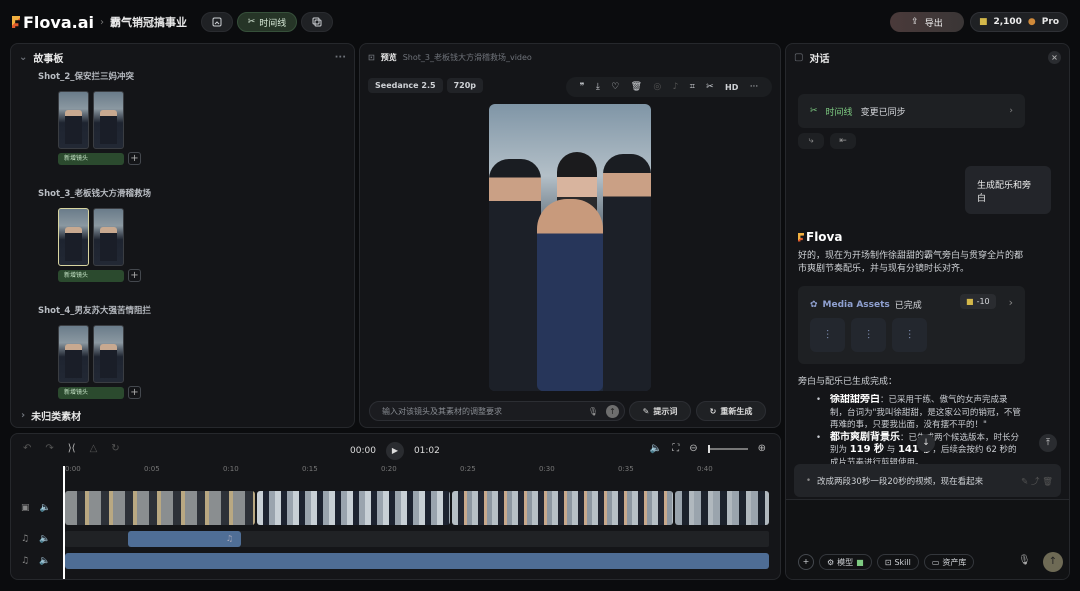 The width and height of the screenshot is (1080, 591). Describe the element at coordinates (1054, 57) in the screenshot. I see `close-icon: ×` at that location.